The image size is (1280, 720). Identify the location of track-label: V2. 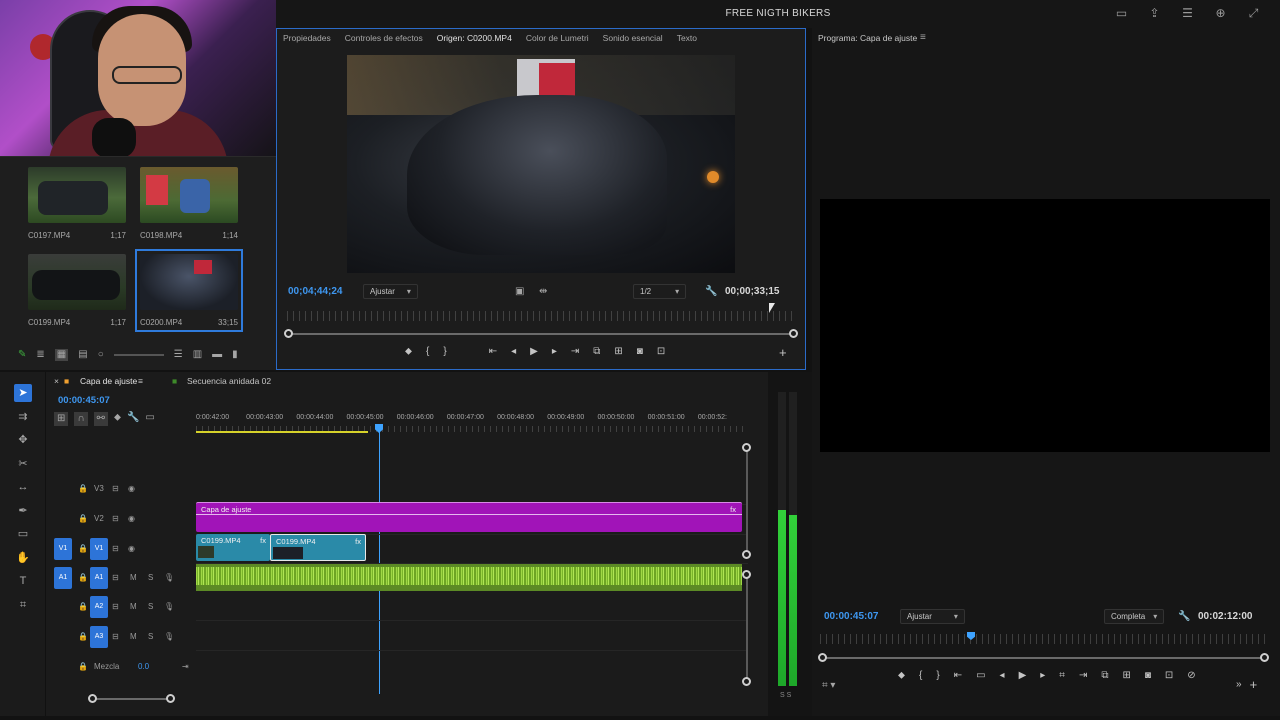
(99, 518).